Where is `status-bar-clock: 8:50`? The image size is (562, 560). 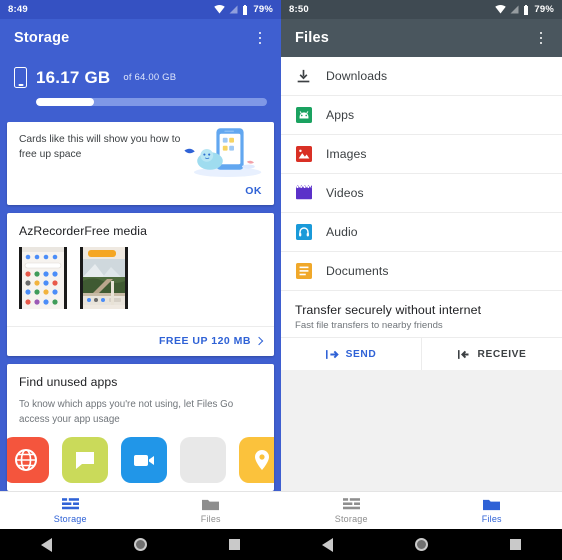 status-bar-clock: 8:50 is located at coordinates (299, 9).